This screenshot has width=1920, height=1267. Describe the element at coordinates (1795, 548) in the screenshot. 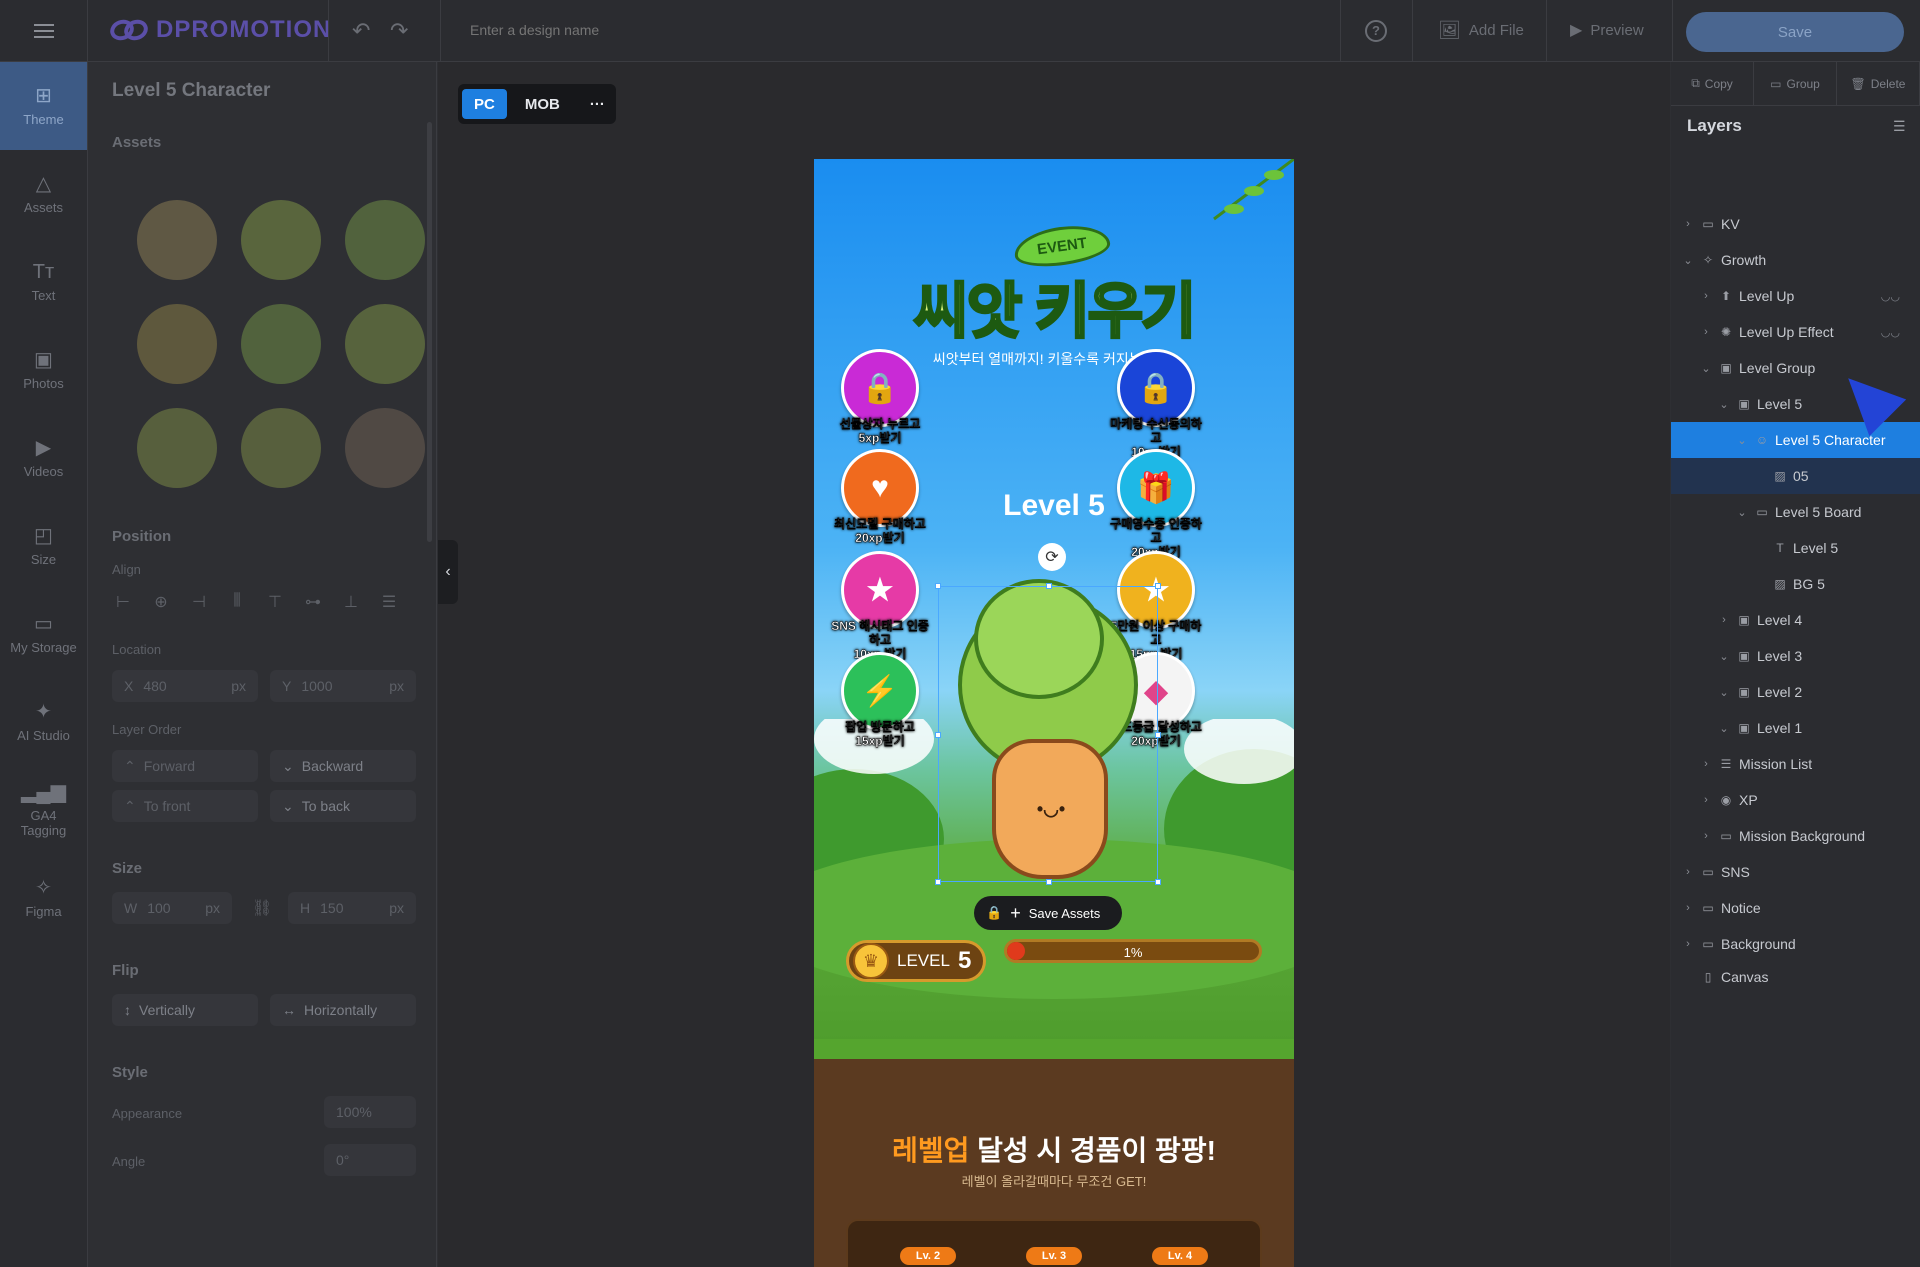

I see `layer-row: T Level 5` at that location.